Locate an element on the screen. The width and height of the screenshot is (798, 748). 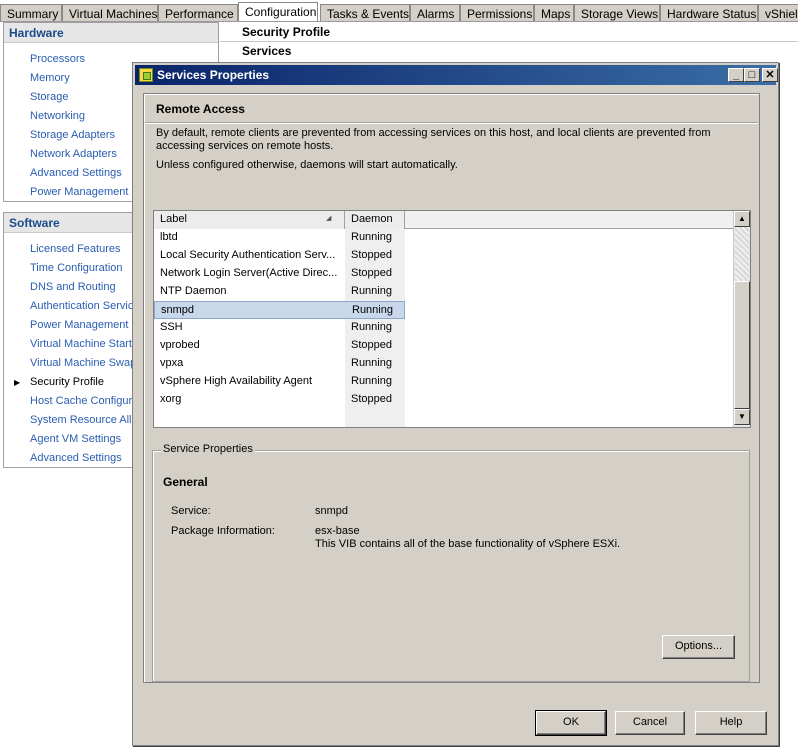
service-label: vprobed is located at coordinates (180, 345).